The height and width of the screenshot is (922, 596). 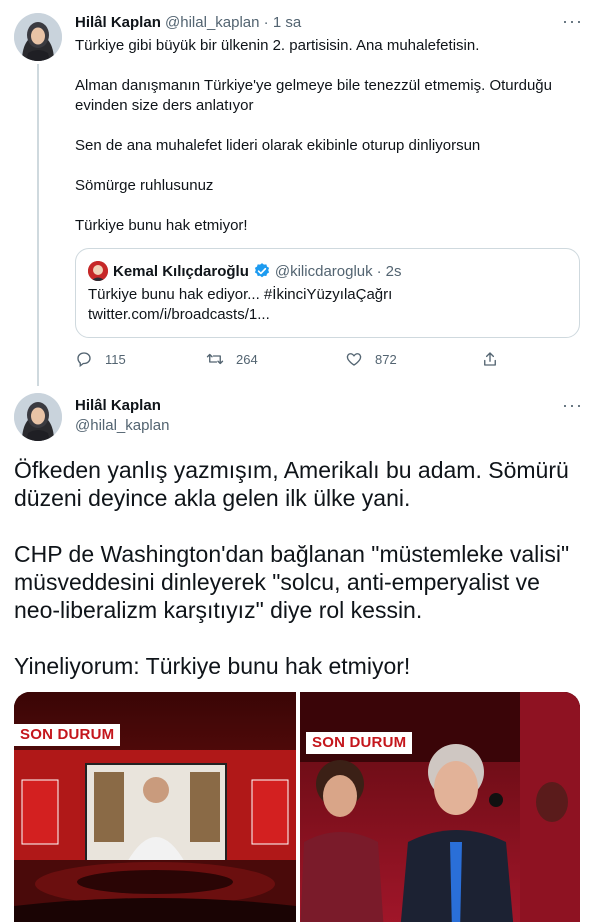 What do you see at coordinates (290, 361) in the screenshot?
I see `tweet-actions: 115 264 872` at bounding box center [290, 361].